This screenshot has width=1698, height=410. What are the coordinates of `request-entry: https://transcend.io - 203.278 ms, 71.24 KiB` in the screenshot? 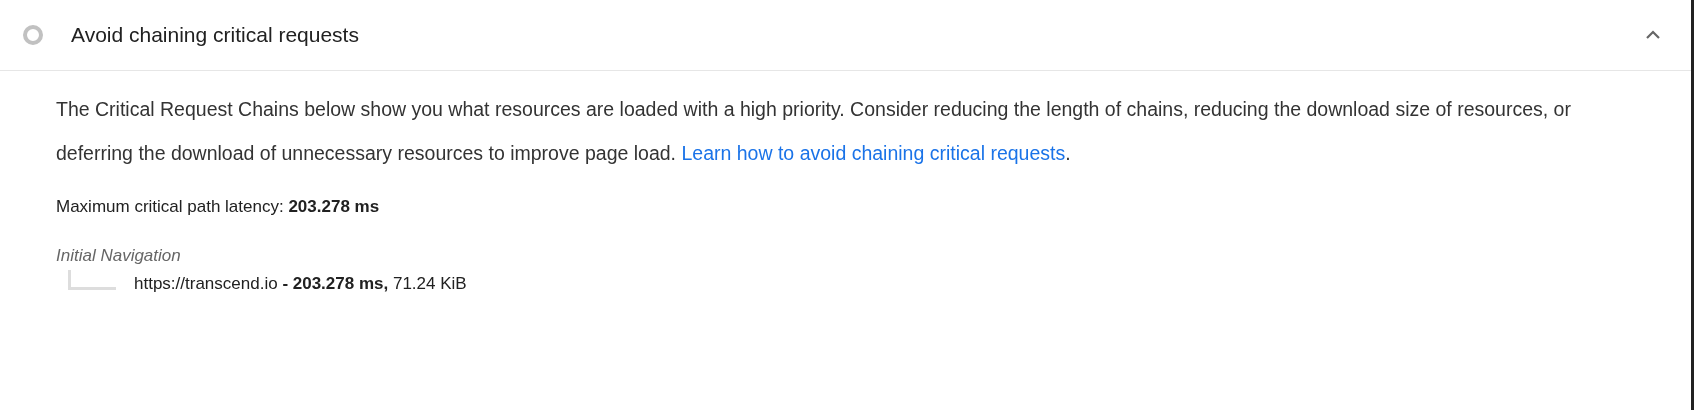 It's located at (300, 284).